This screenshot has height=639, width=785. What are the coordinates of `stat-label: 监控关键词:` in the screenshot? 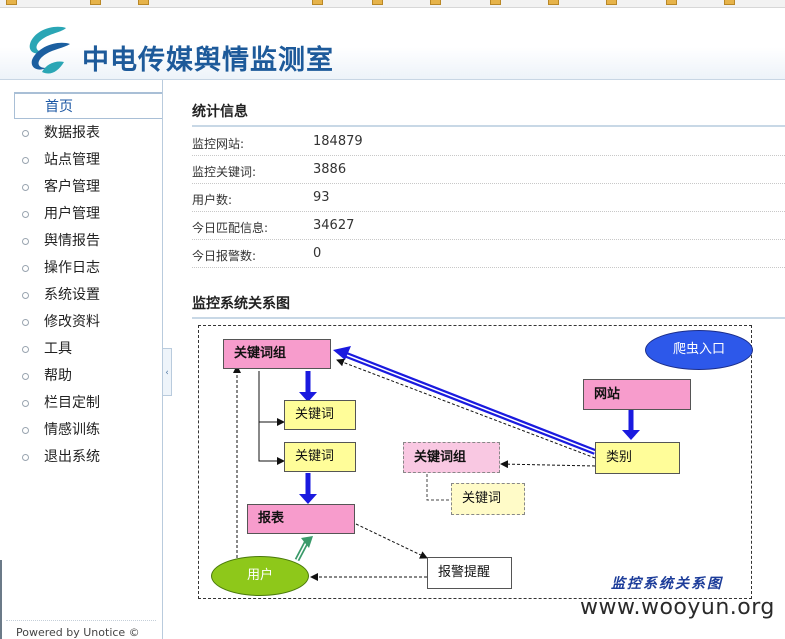 It's located at (224, 172).